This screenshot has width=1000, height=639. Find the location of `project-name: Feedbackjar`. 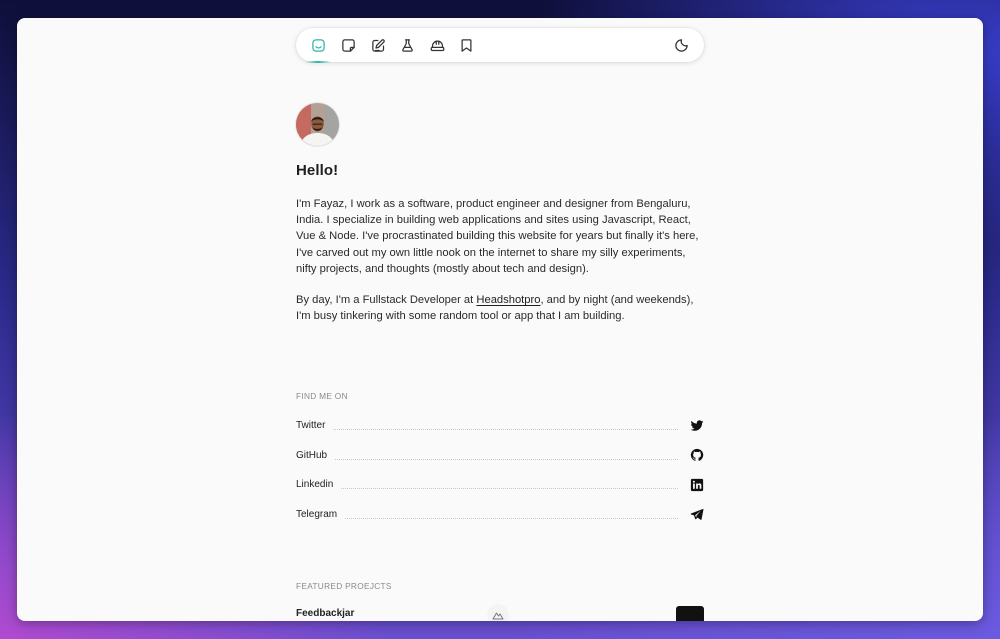

project-name: Feedbackjar is located at coordinates (325, 613).